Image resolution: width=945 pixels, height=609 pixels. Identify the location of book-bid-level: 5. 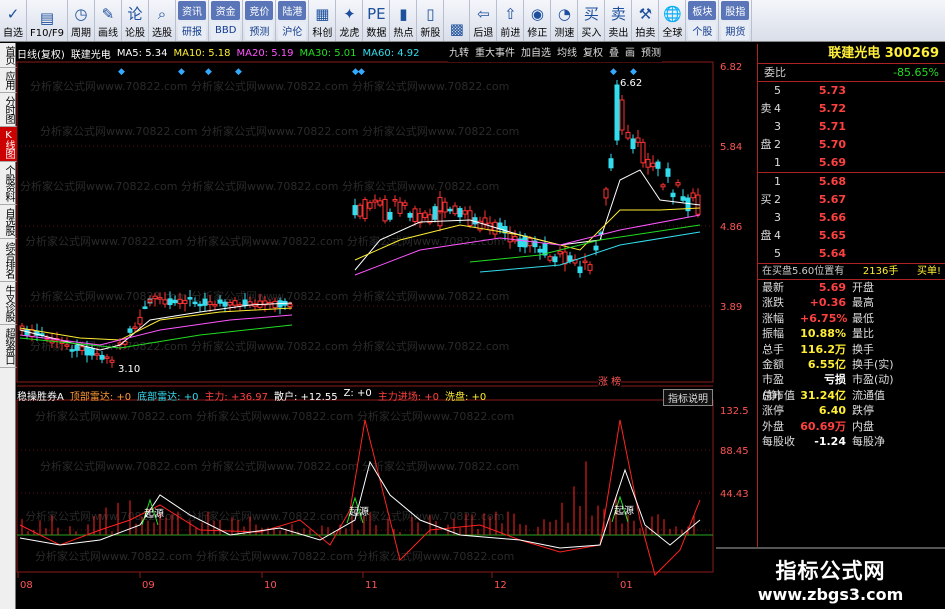
(777, 253).